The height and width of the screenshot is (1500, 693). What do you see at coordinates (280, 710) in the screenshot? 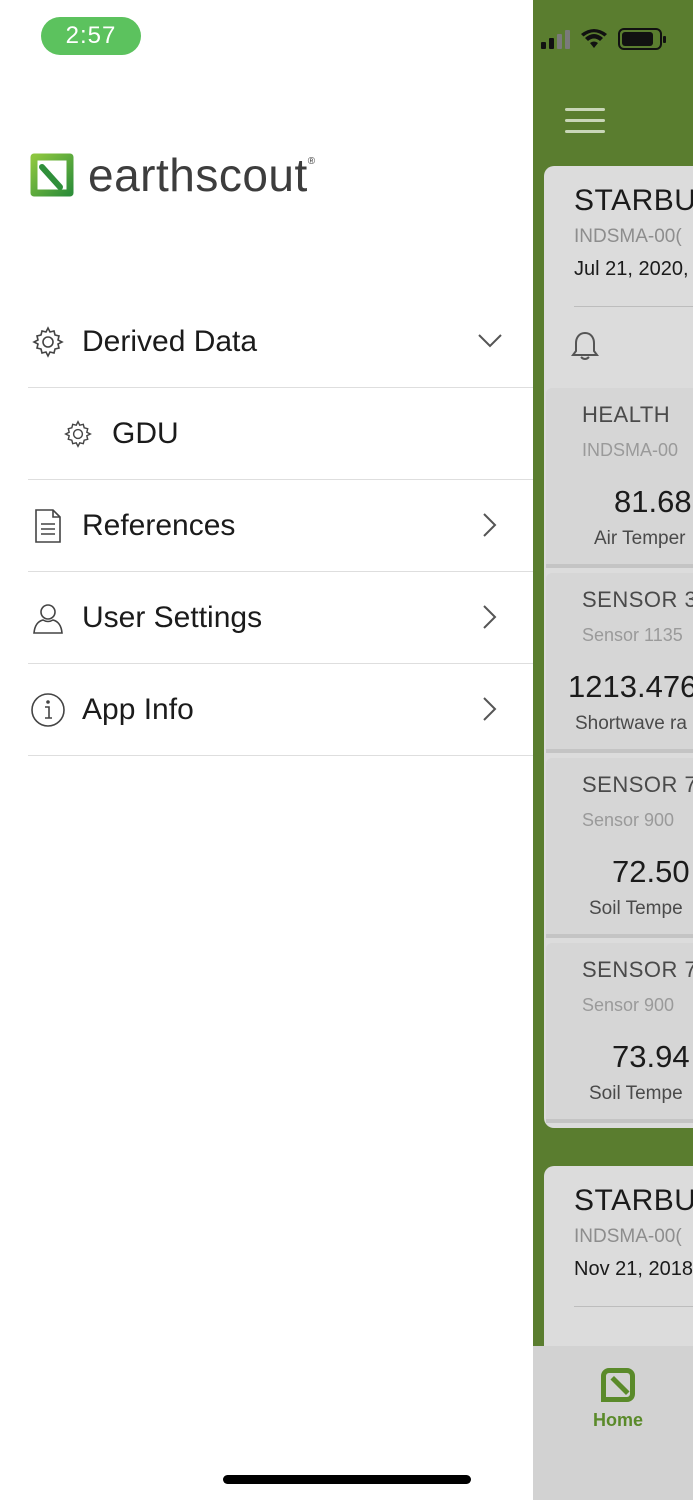
I see `menu-item-app-info: App Info` at bounding box center [280, 710].